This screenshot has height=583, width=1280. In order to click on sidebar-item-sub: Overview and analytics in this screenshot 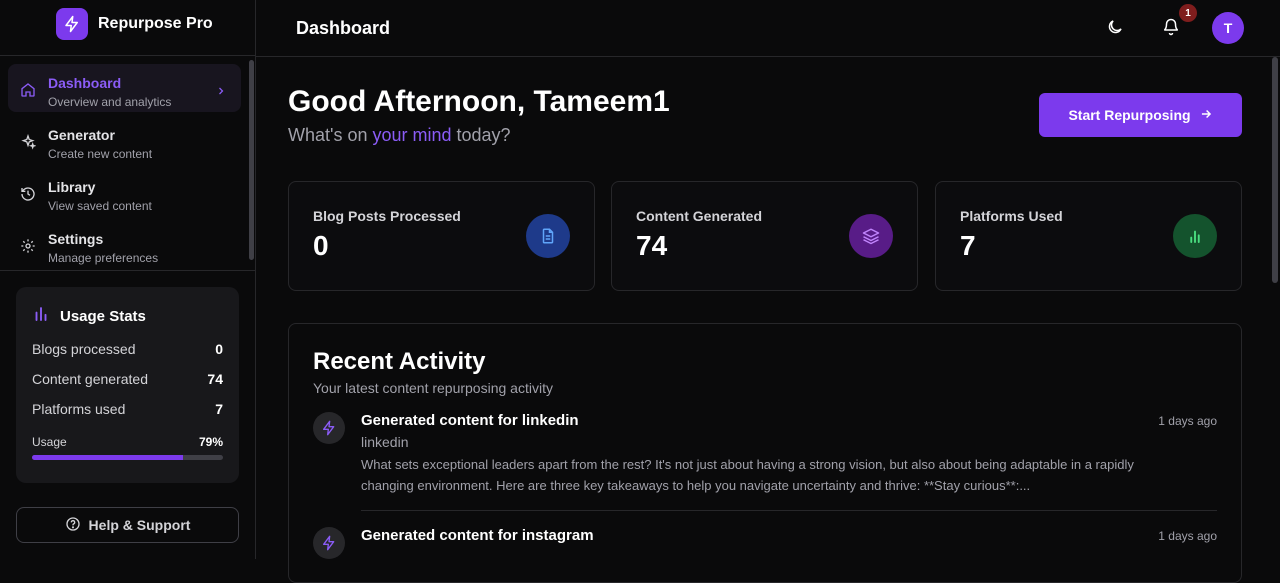, I will do `click(110, 102)`.